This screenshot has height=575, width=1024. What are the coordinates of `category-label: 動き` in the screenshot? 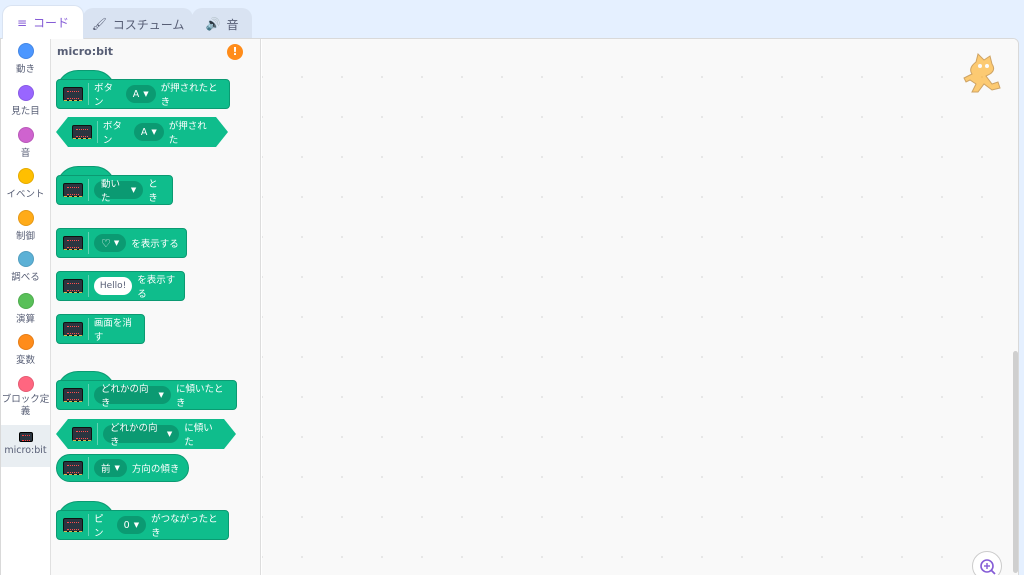 It's located at (25, 69).